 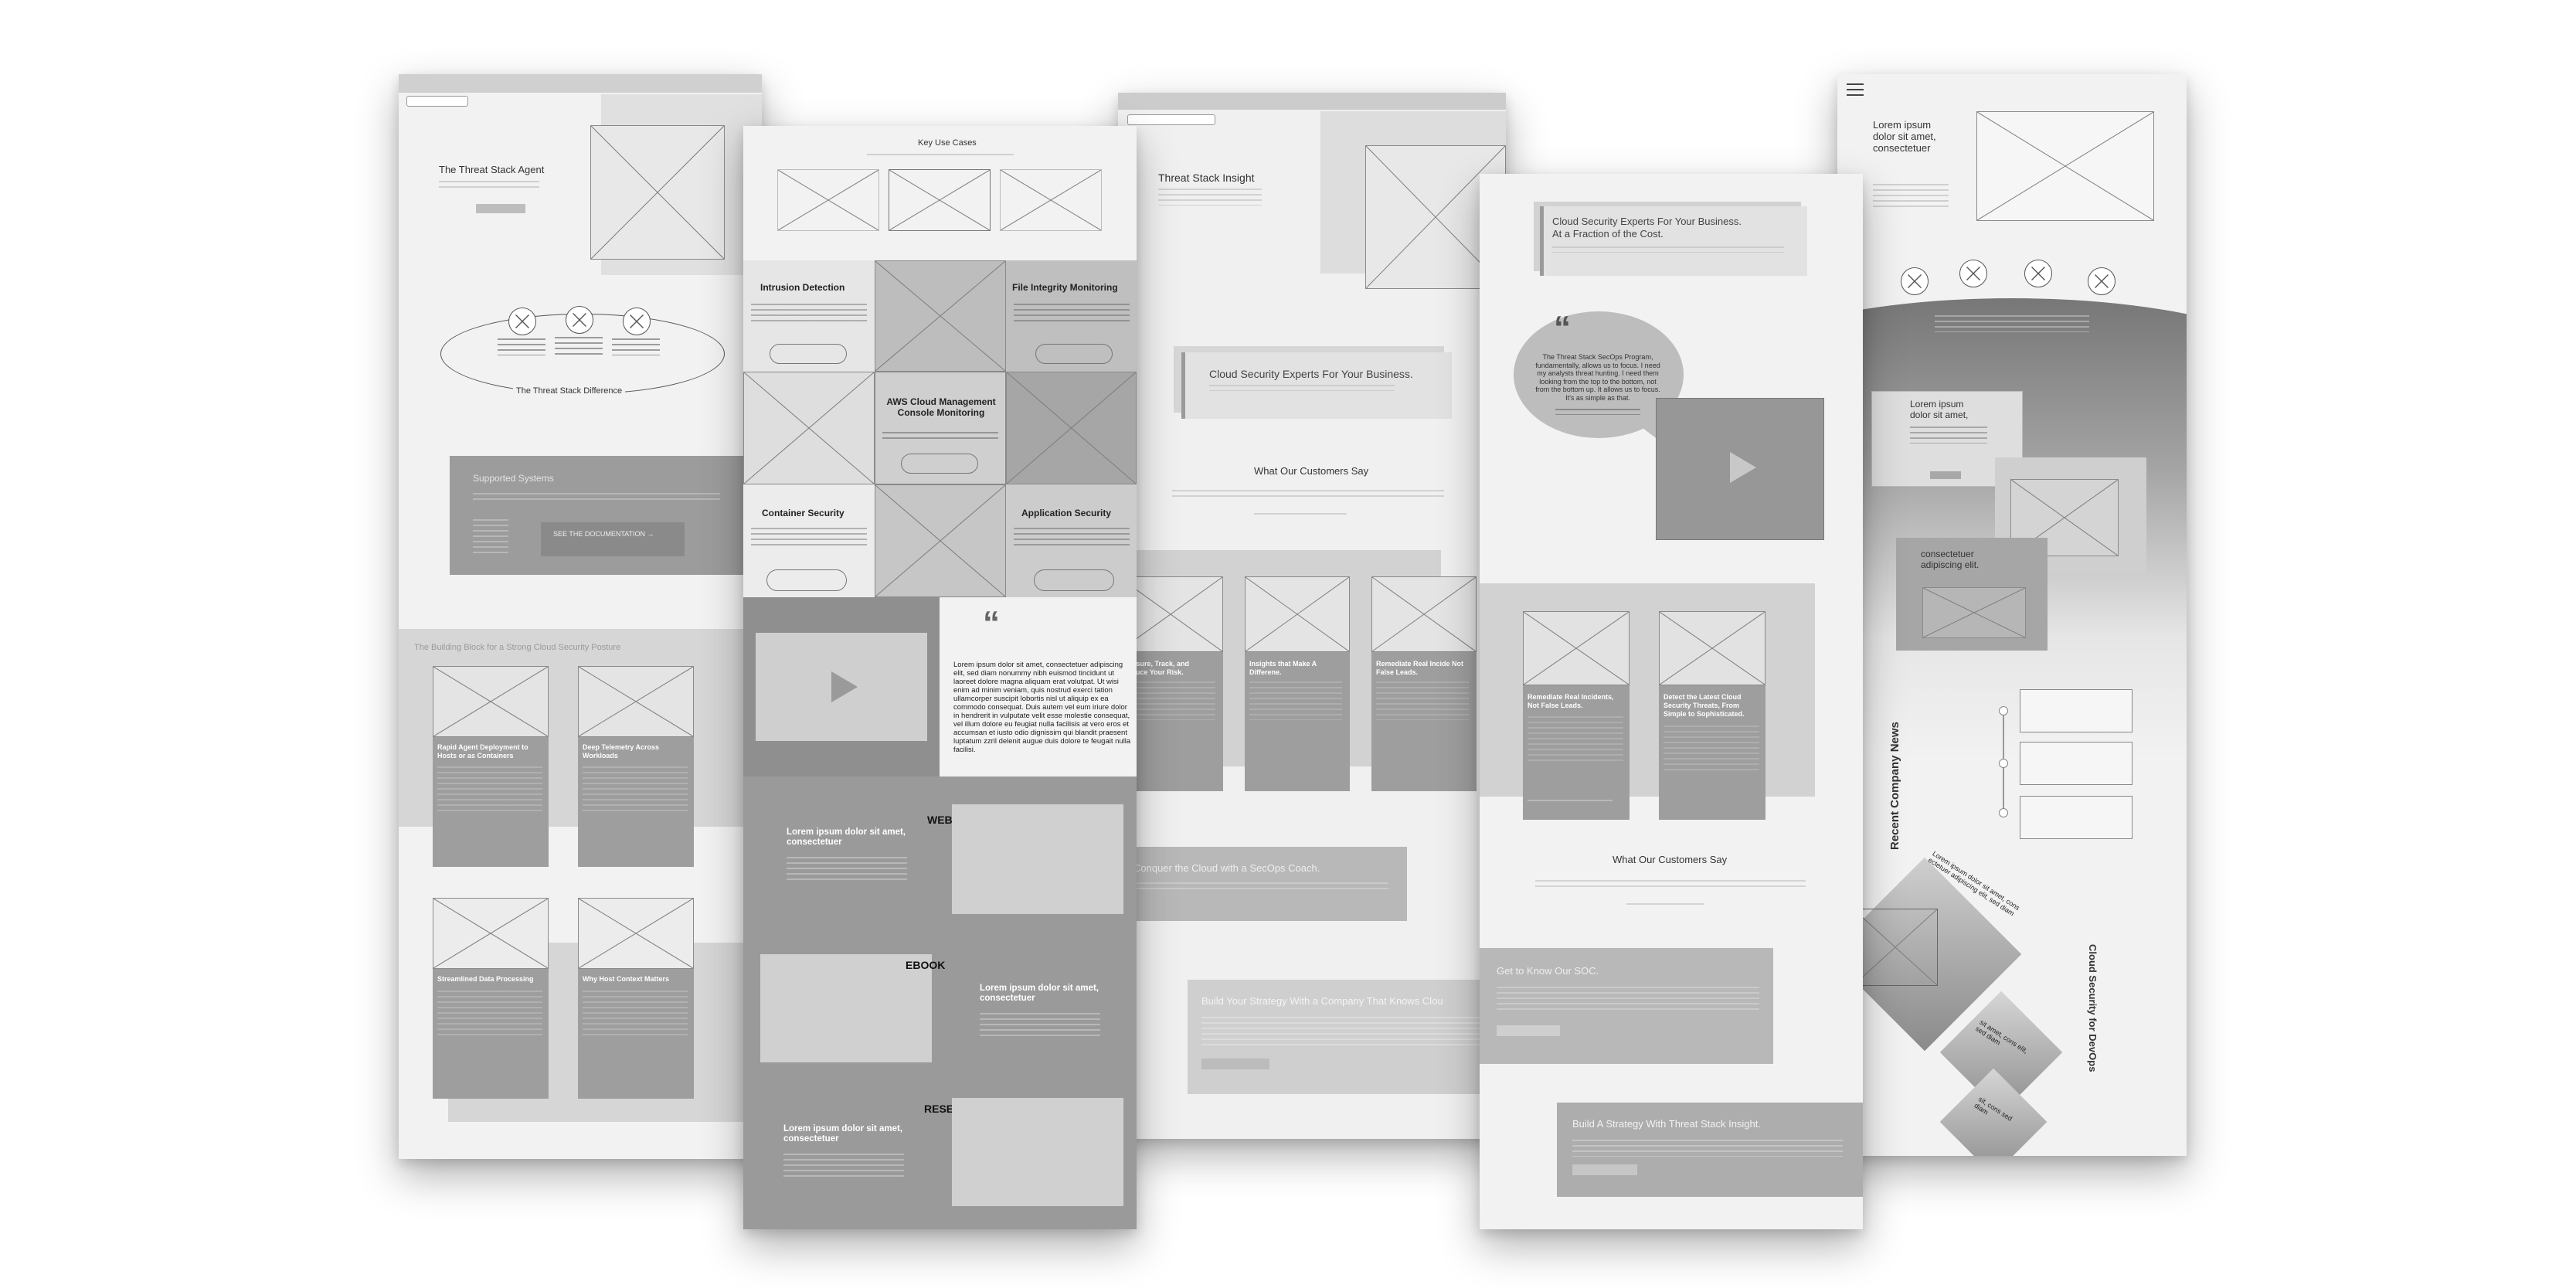 What do you see at coordinates (1074, 580) in the screenshot?
I see `application-button` at bounding box center [1074, 580].